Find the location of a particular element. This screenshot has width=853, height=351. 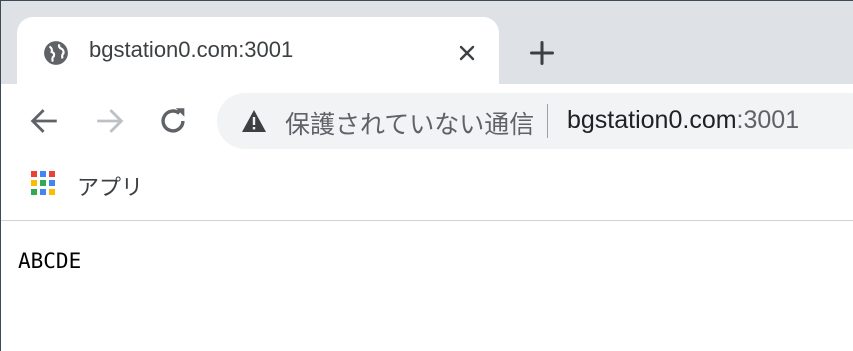

warning-triangle-icon is located at coordinates (254, 121).